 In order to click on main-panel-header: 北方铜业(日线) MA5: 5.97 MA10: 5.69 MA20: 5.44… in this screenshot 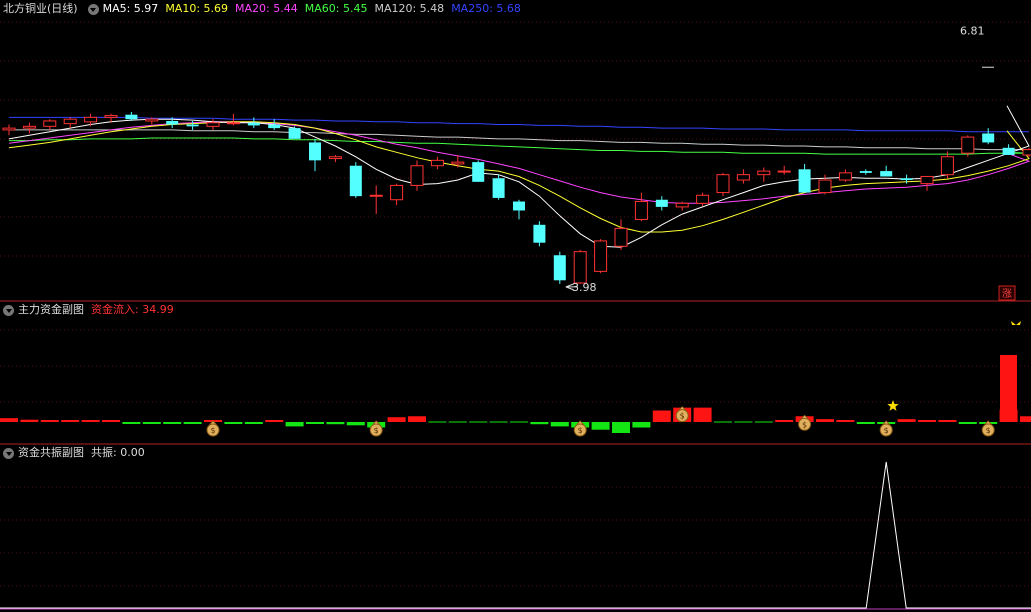, I will do `click(264, 9)`.